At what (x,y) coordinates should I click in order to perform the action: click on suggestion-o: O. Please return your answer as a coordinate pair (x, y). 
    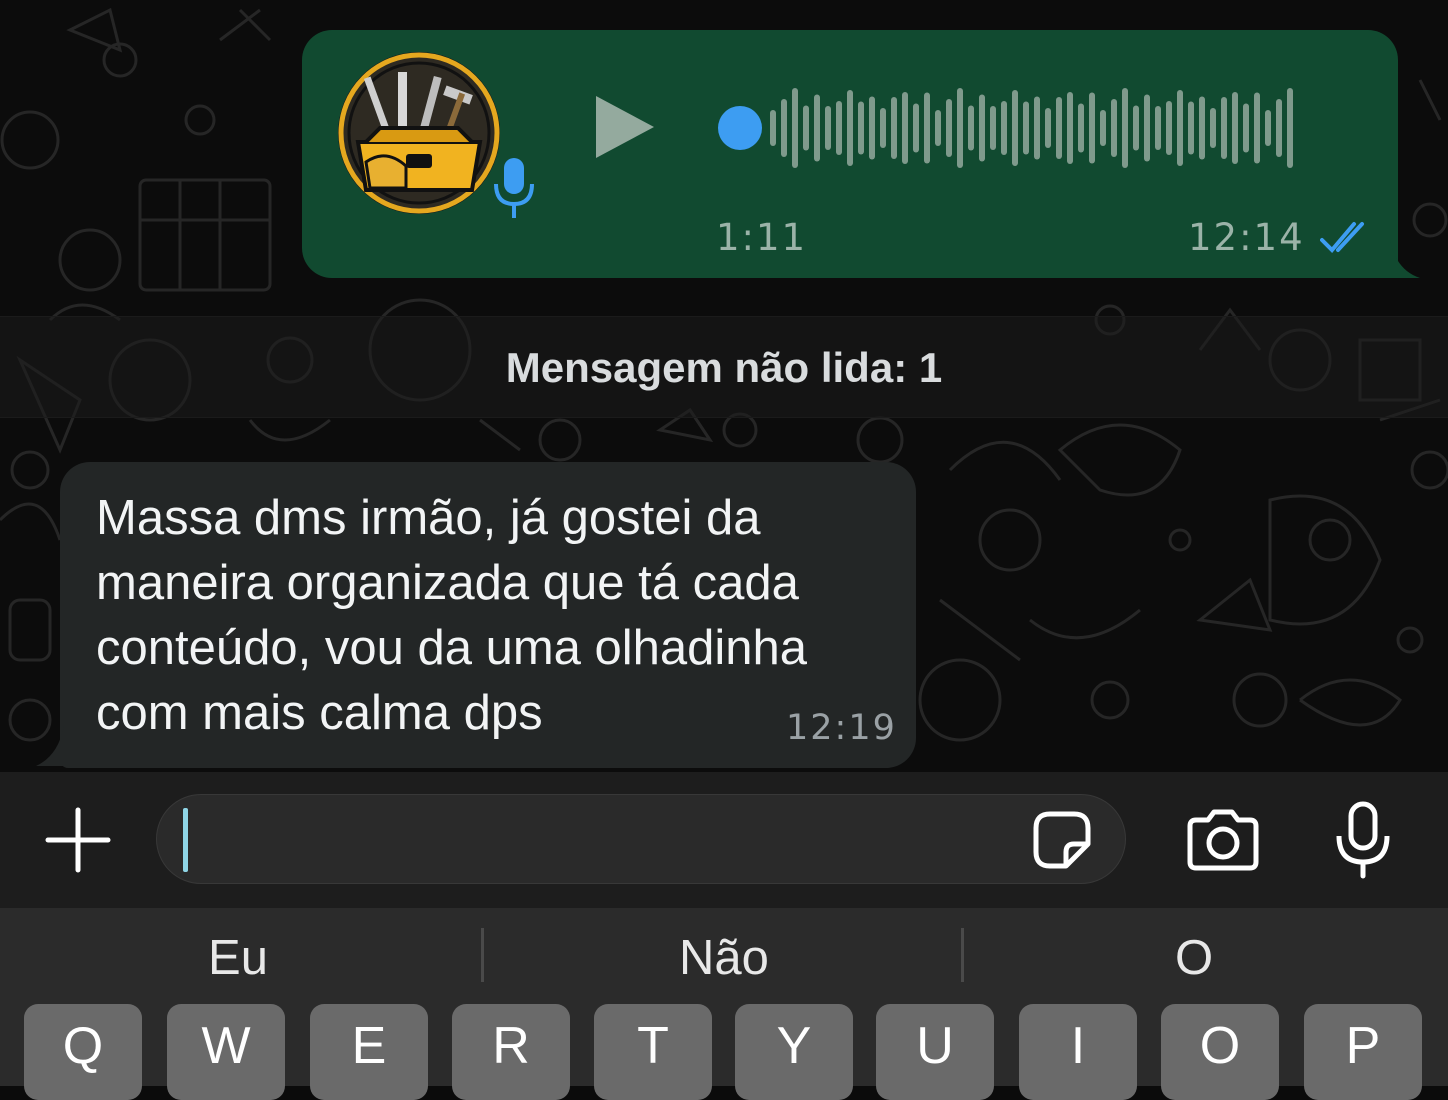
    Looking at the image, I should click on (1194, 958).